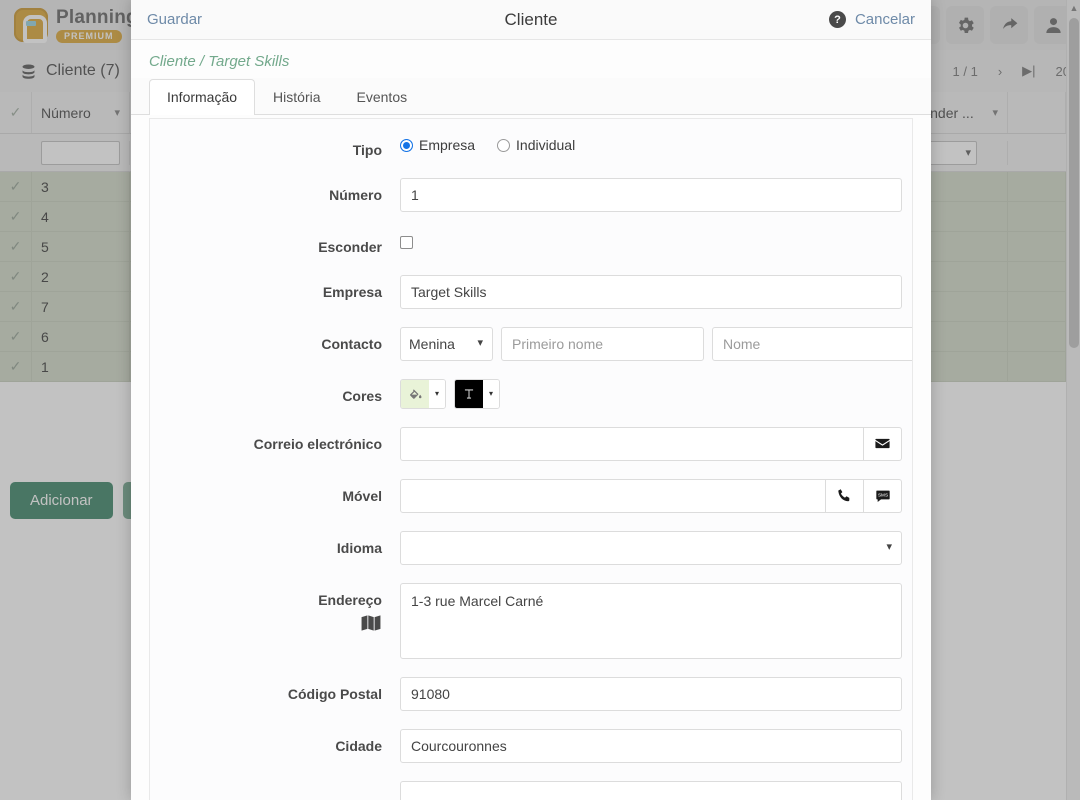 The width and height of the screenshot is (1080, 800). Describe the element at coordinates (651, 693) in the screenshot. I see `codigo-postal-input` at that location.